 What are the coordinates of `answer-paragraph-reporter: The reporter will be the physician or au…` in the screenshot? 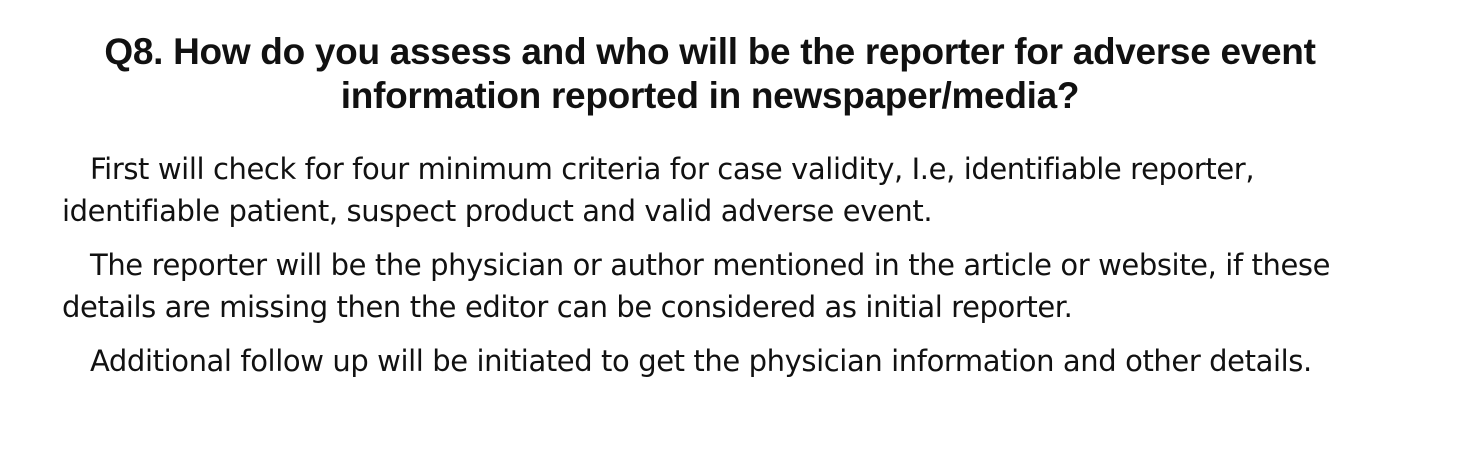 It's located at (696, 286).